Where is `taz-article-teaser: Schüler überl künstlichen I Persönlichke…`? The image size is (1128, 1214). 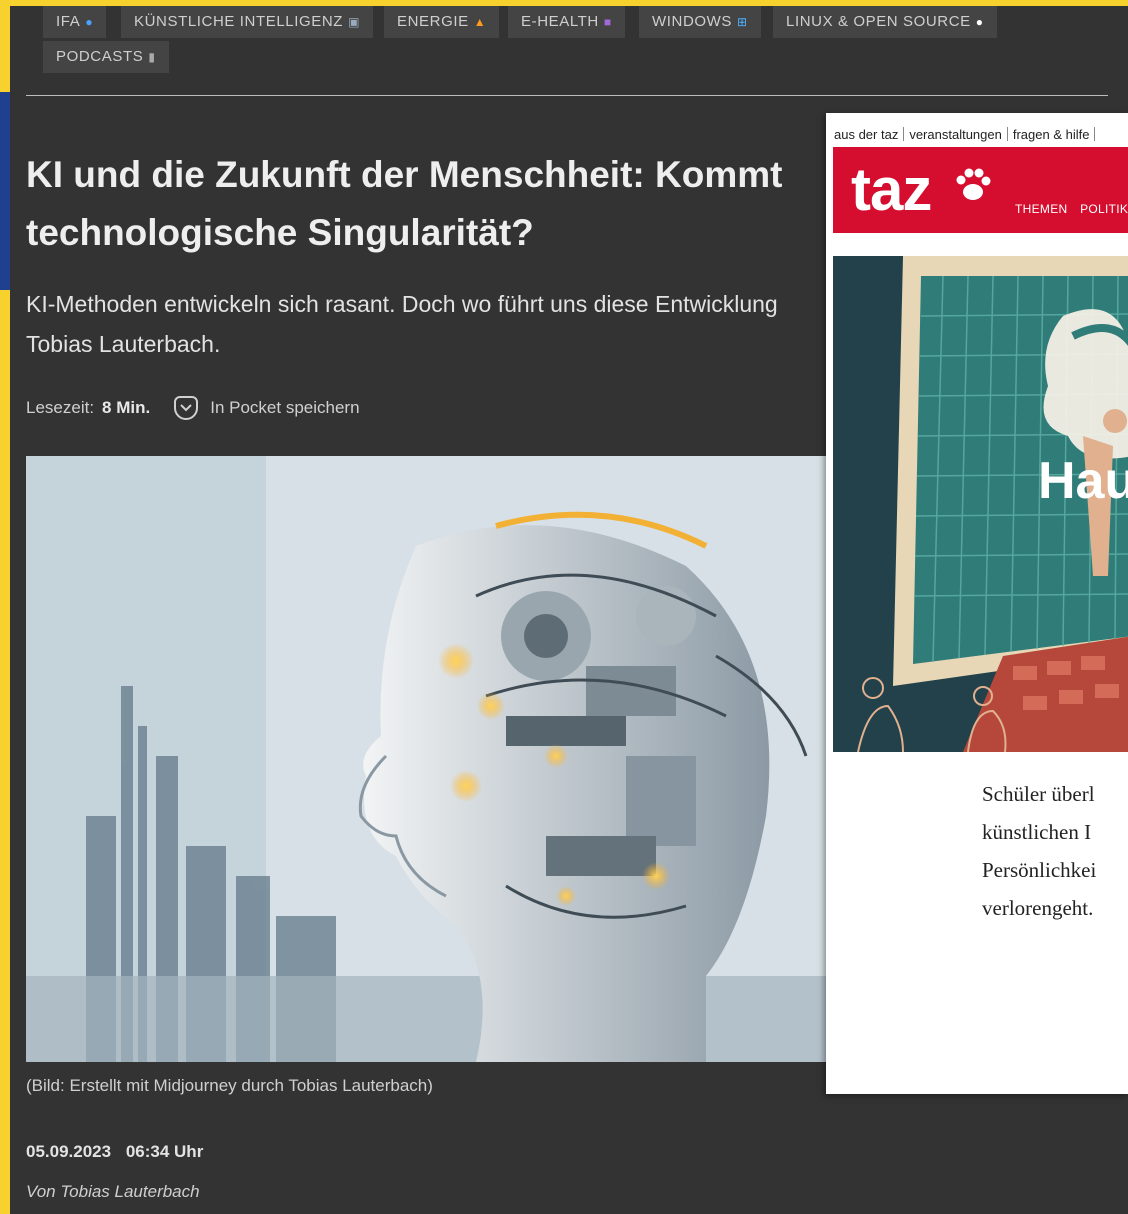
taz-article-teaser: Schüler überl künstlichen I Persönlichke… is located at coordinates (1039, 851).